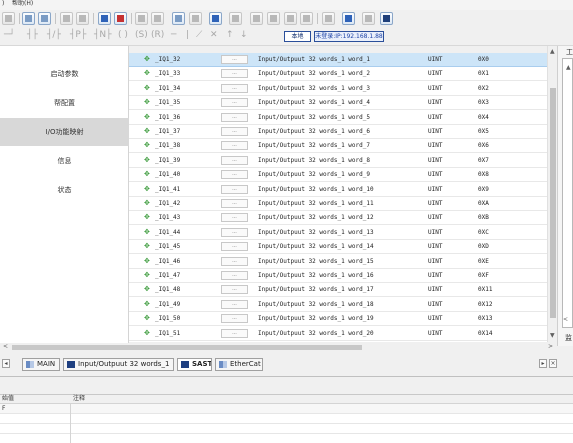  What do you see at coordinates (167, 275) in the screenshot?
I see `variable-name-cell: _IQ1_47` at bounding box center [167, 275].